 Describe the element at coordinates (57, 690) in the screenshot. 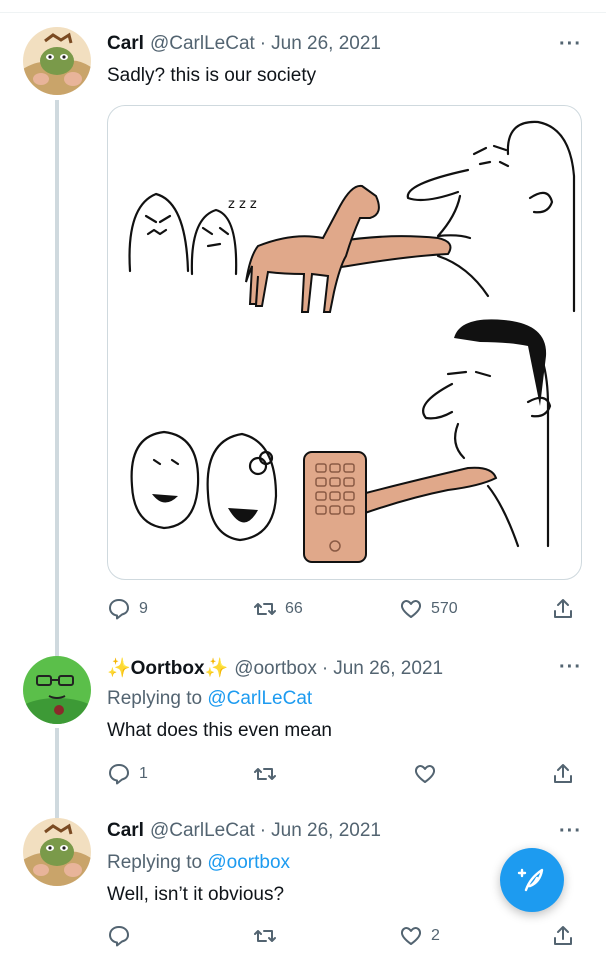

I see `avatar-oortbox` at that location.